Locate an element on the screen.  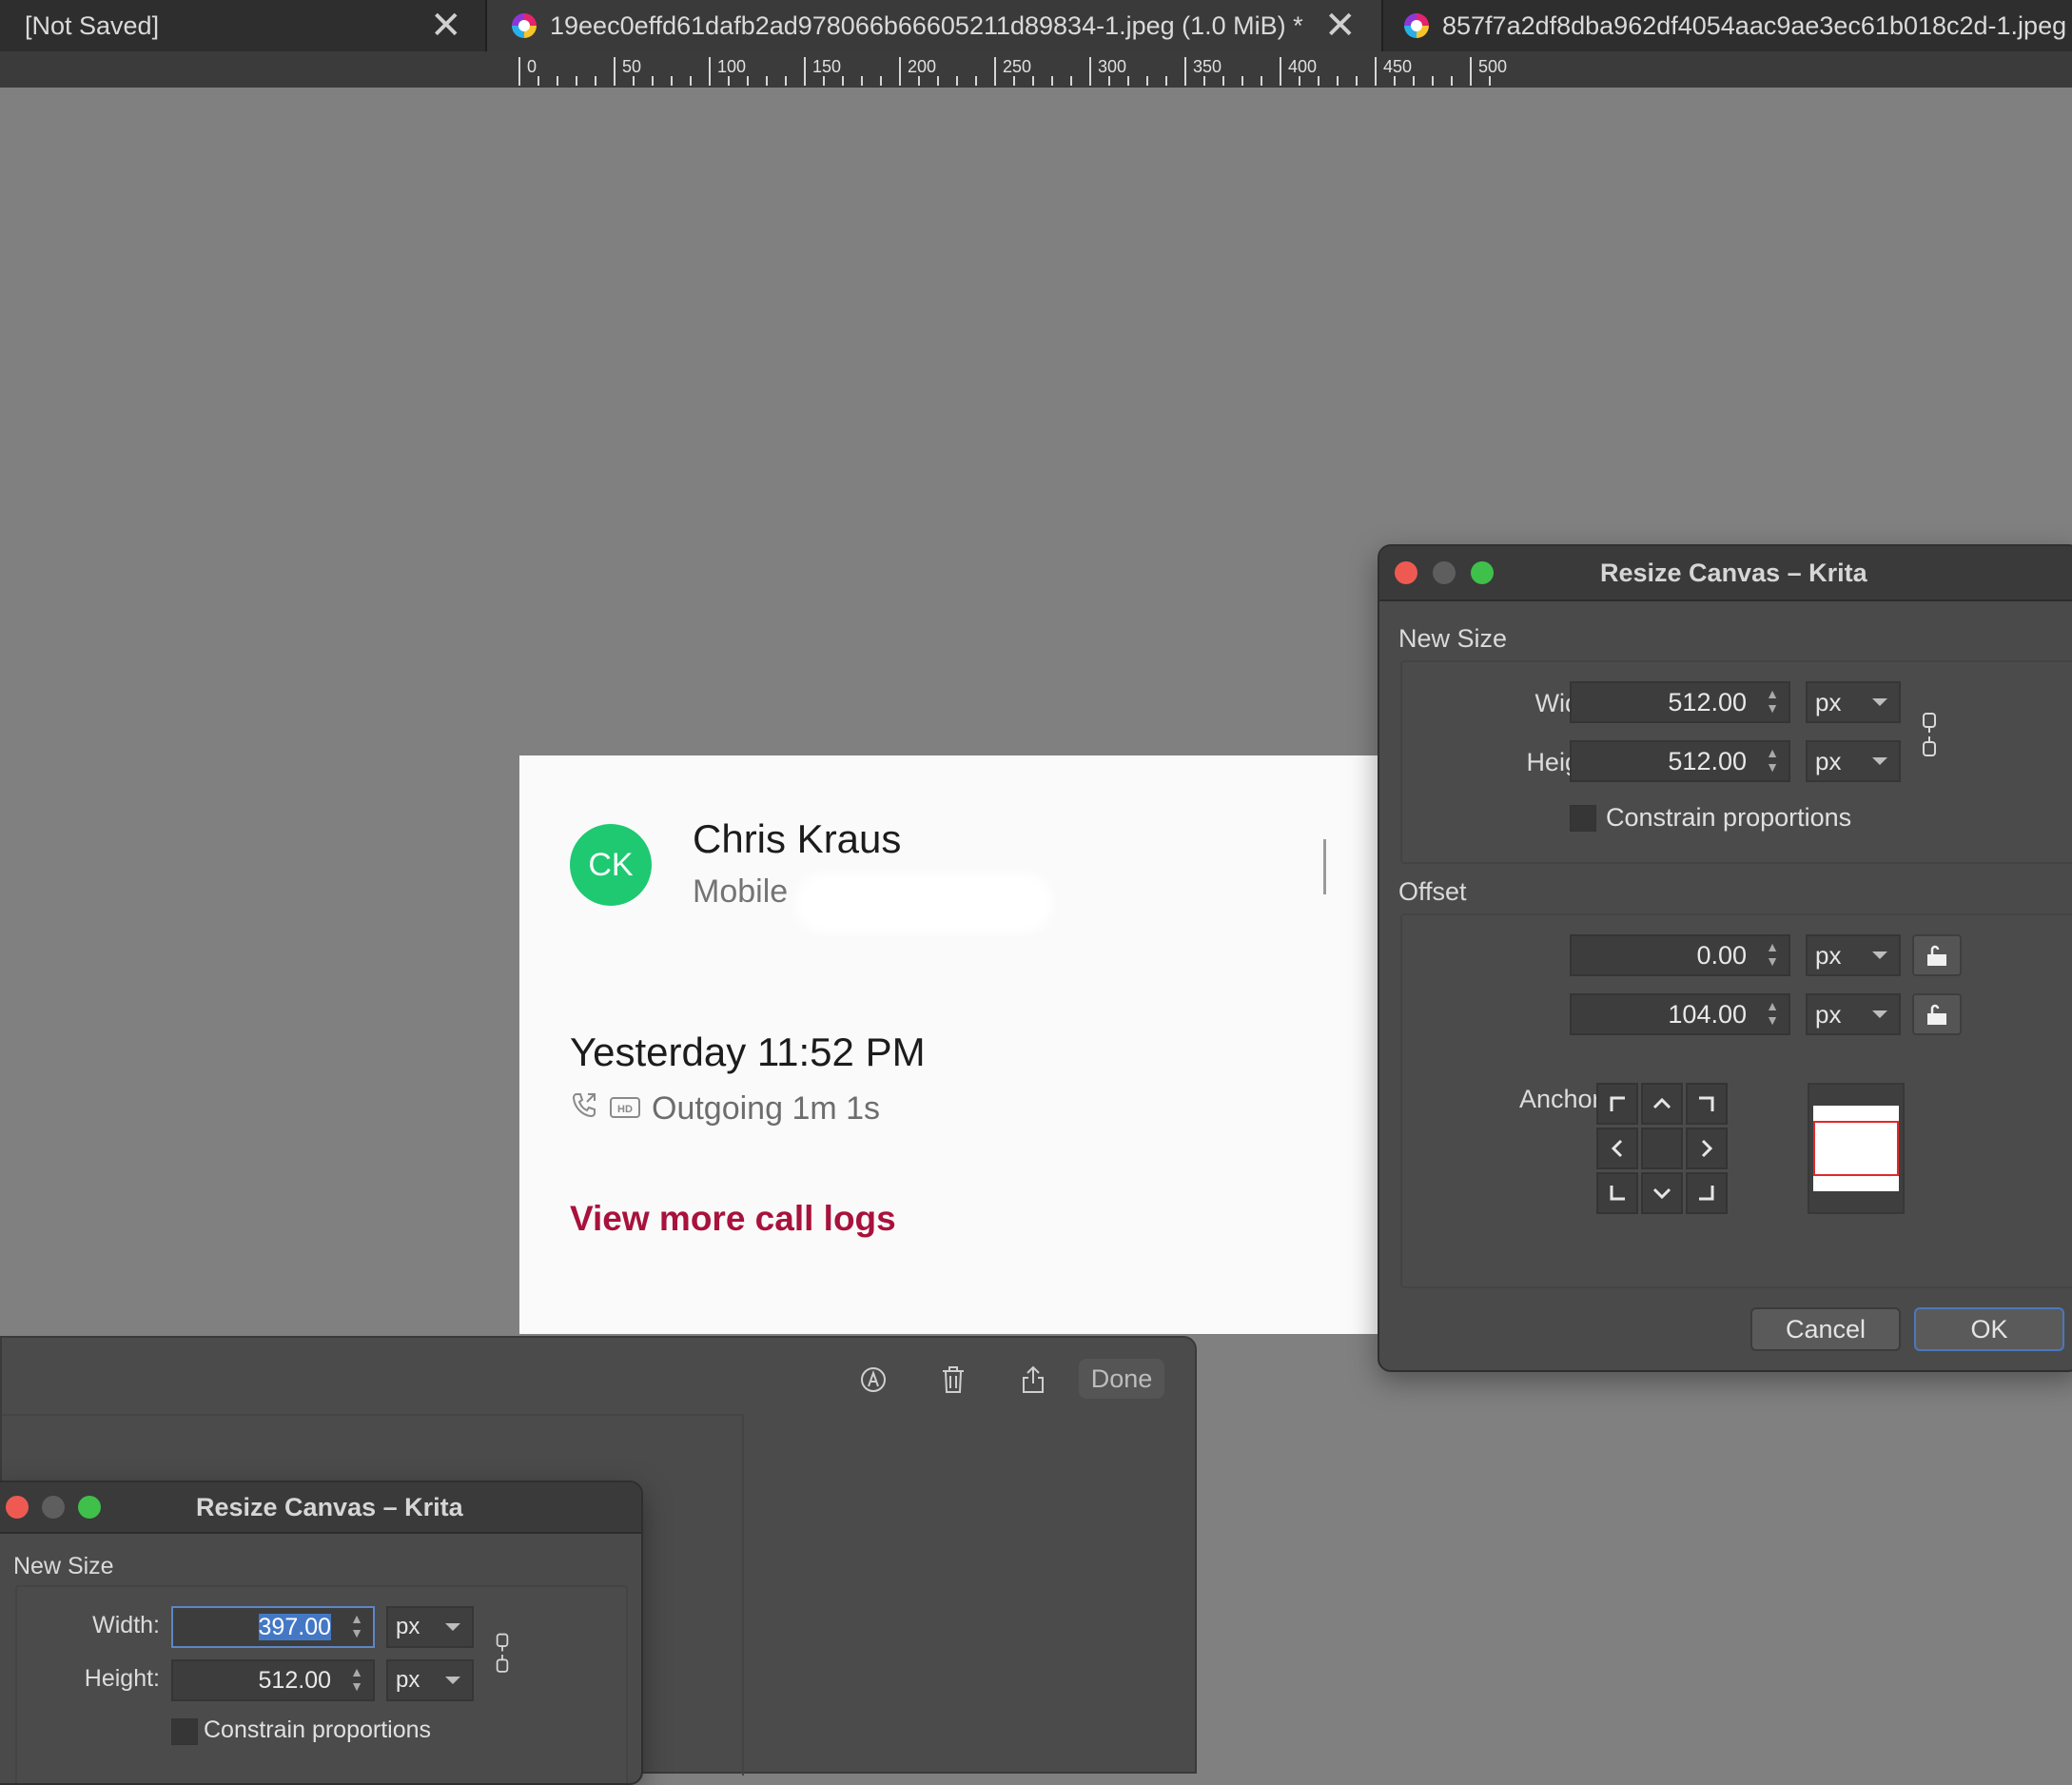
y-lock-button is located at coordinates (1937, 1014).